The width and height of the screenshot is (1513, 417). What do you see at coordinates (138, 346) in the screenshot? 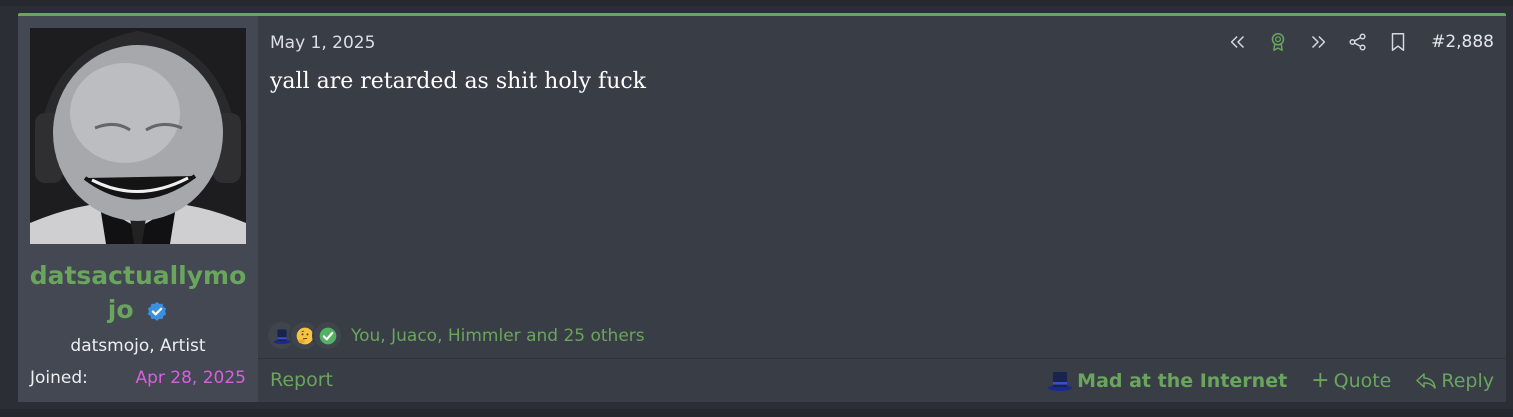
I see `user-title: datsmojo, Artist` at bounding box center [138, 346].